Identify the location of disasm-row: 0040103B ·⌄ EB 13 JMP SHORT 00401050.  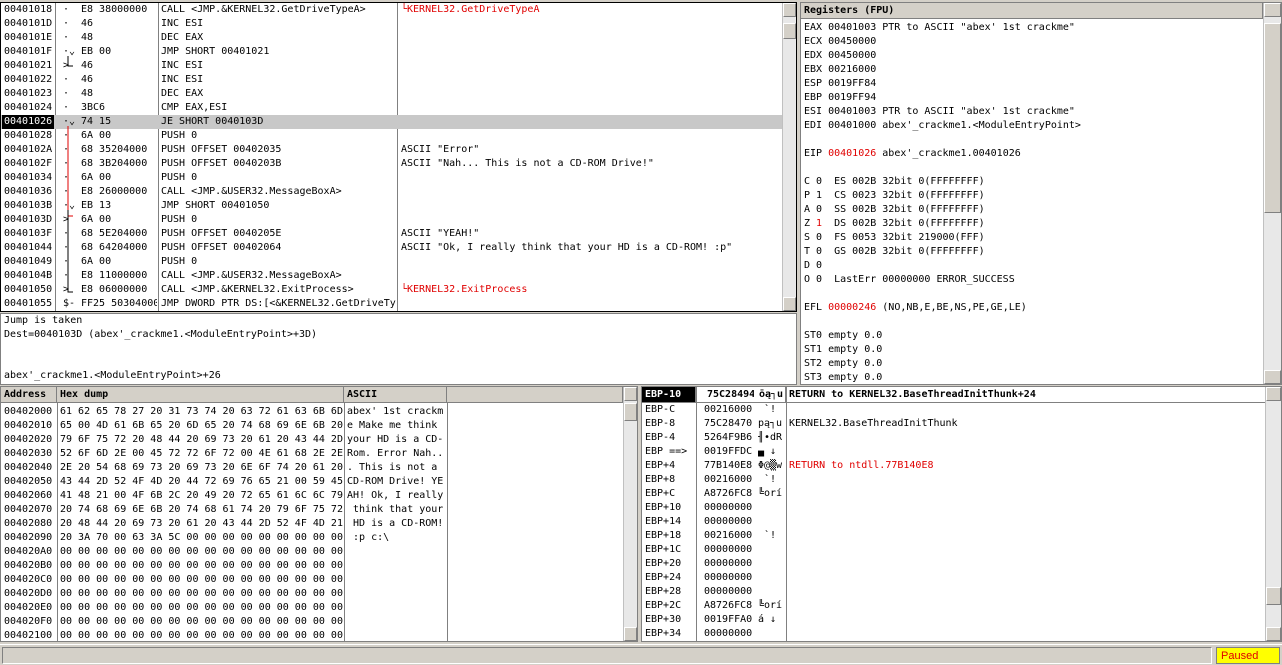
(392, 206).